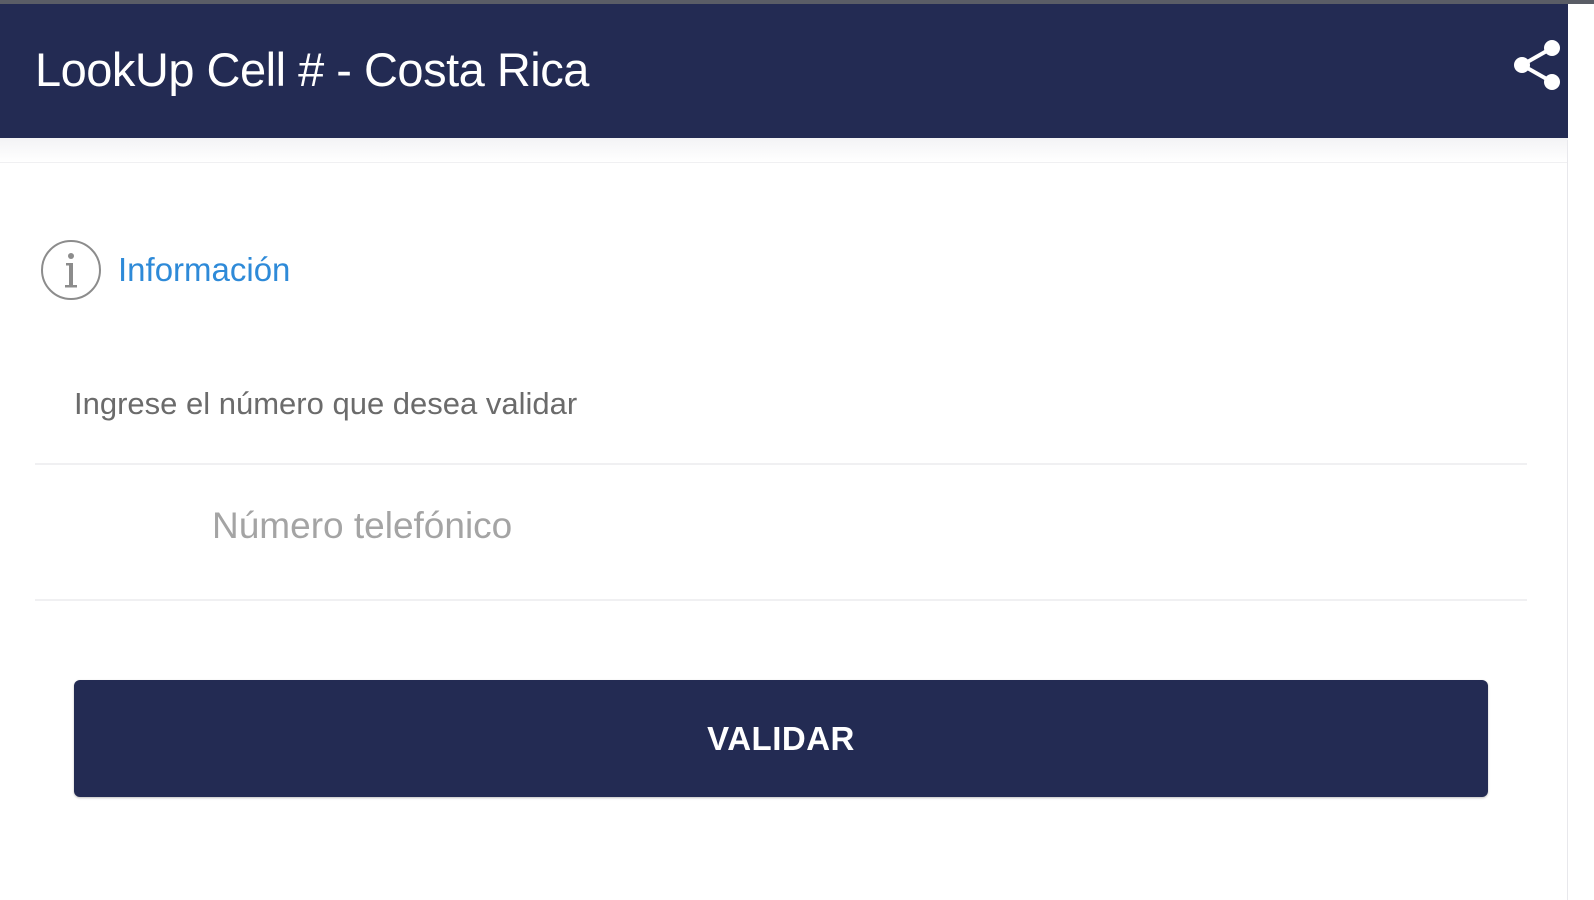 The height and width of the screenshot is (900, 1594). What do you see at coordinates (784, 150) in the screenshot?
I see `header-shadow` at bounding box center [784, 150].